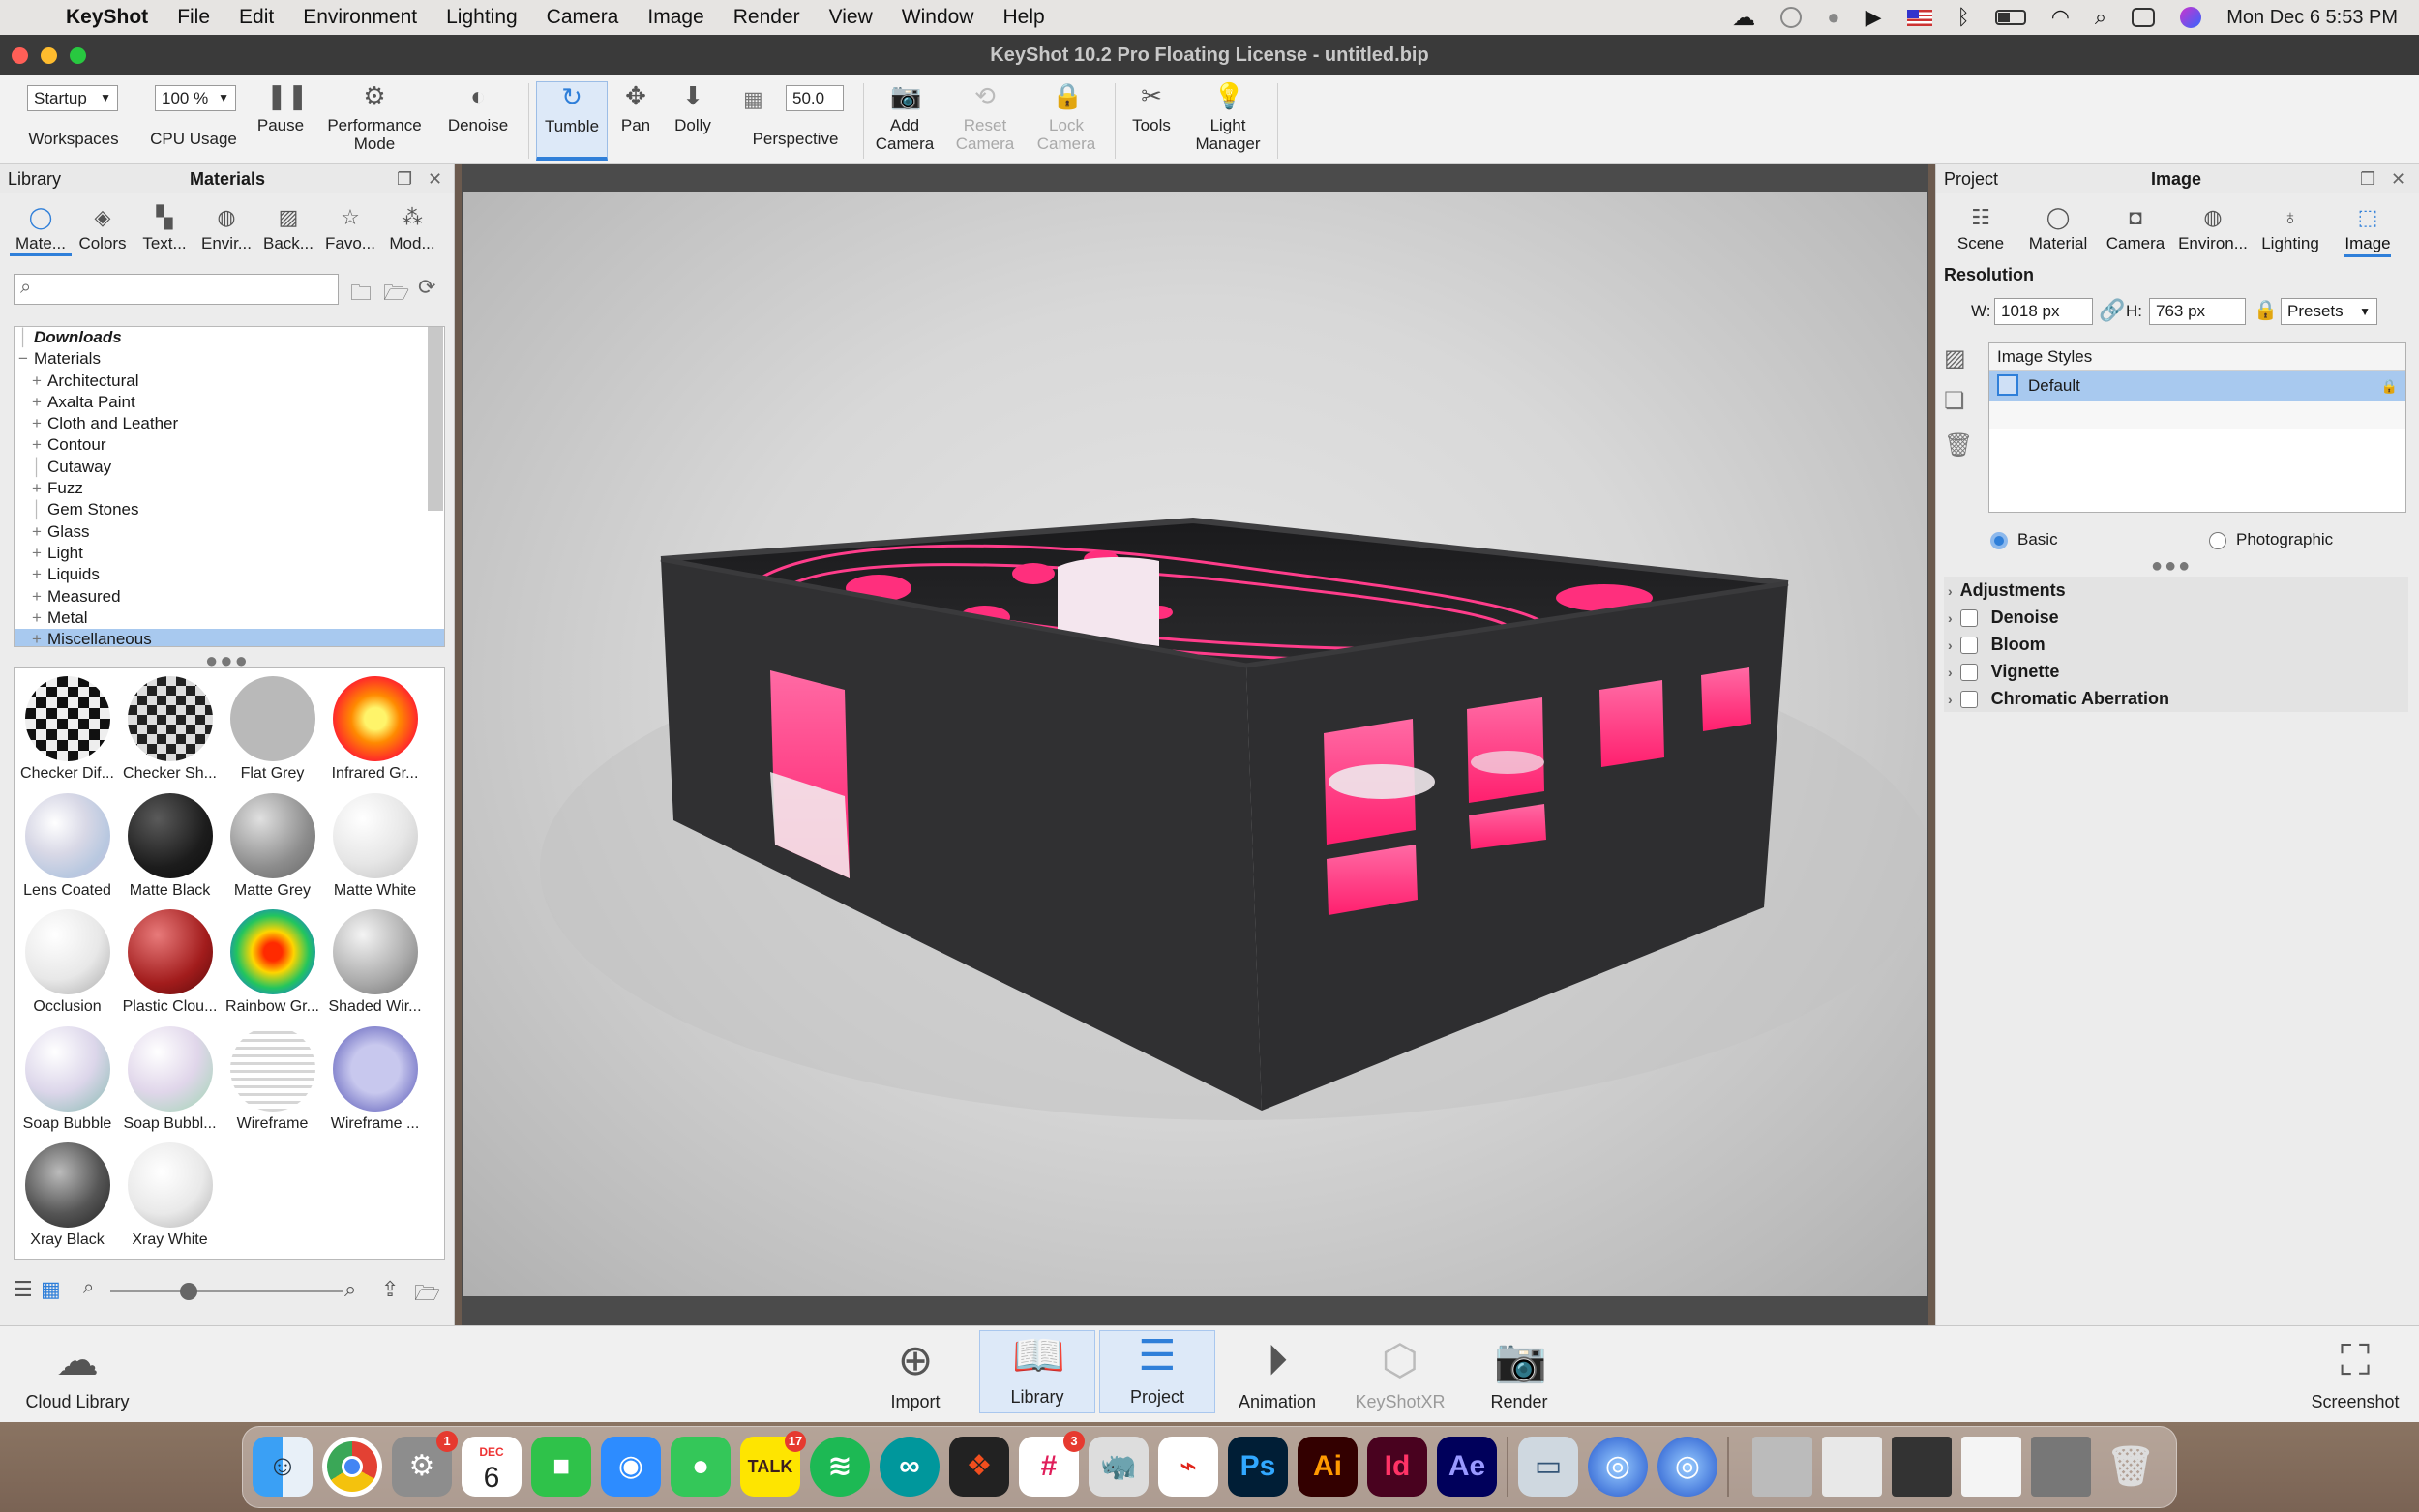 The height and width of the screenshot is (1512, 2419). What do you see at coordinates (390, 1289) in the screenshot?
I see `upload-cloud-icon: ⇪` at bounding box center [390, 1289].